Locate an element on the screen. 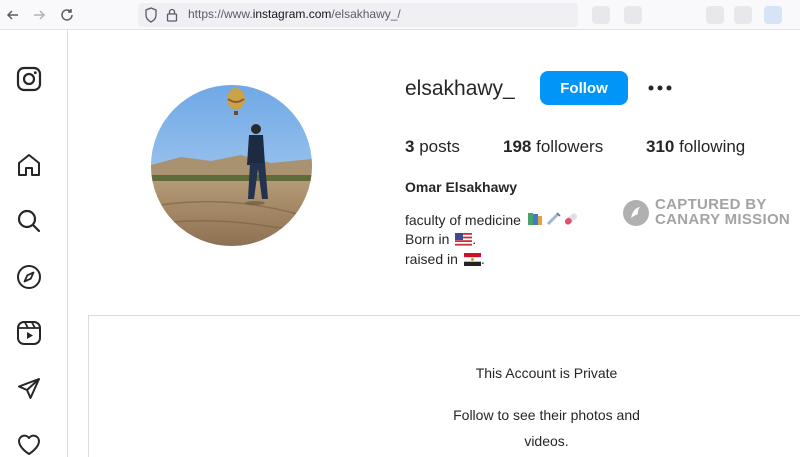 This screenshot has width=800, height=457. bio-line-2-text: Born in is located at coordinates (427, 239).